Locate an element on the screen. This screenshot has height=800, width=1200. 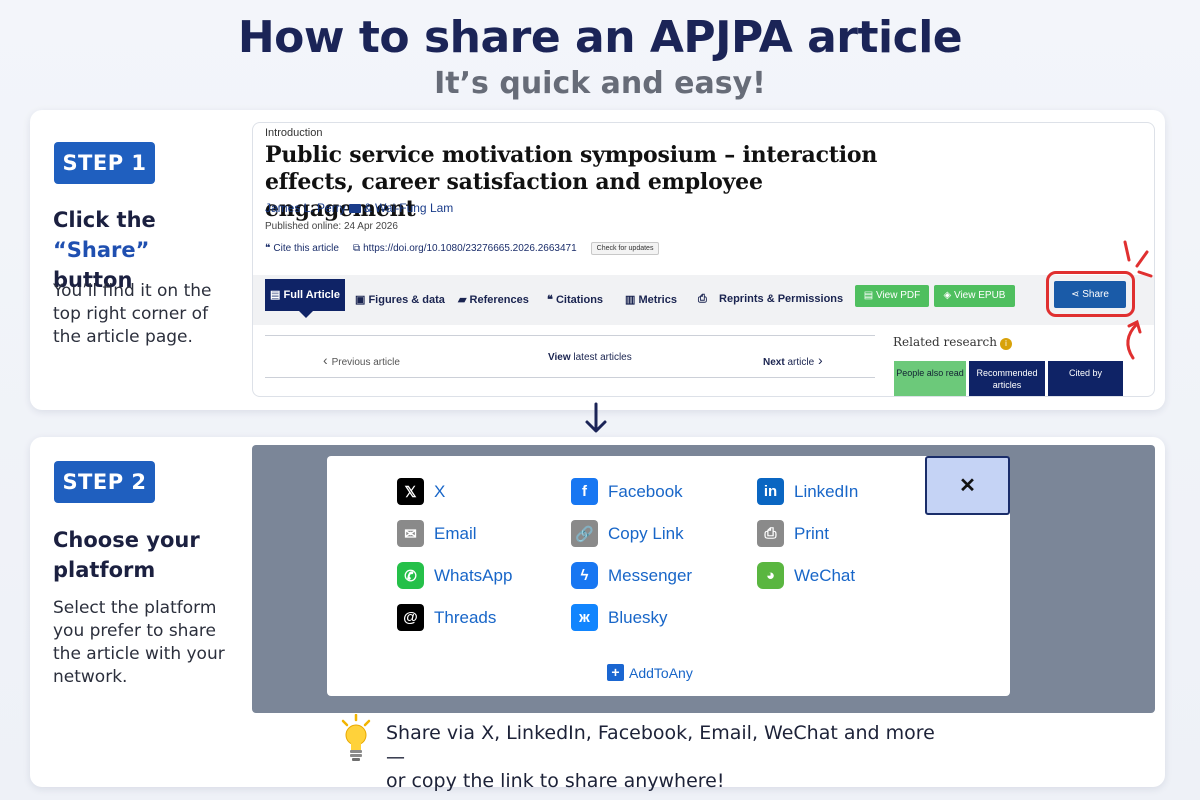
share-copy-link: 🔗 Copy Link is located at coordinates (627, 533).